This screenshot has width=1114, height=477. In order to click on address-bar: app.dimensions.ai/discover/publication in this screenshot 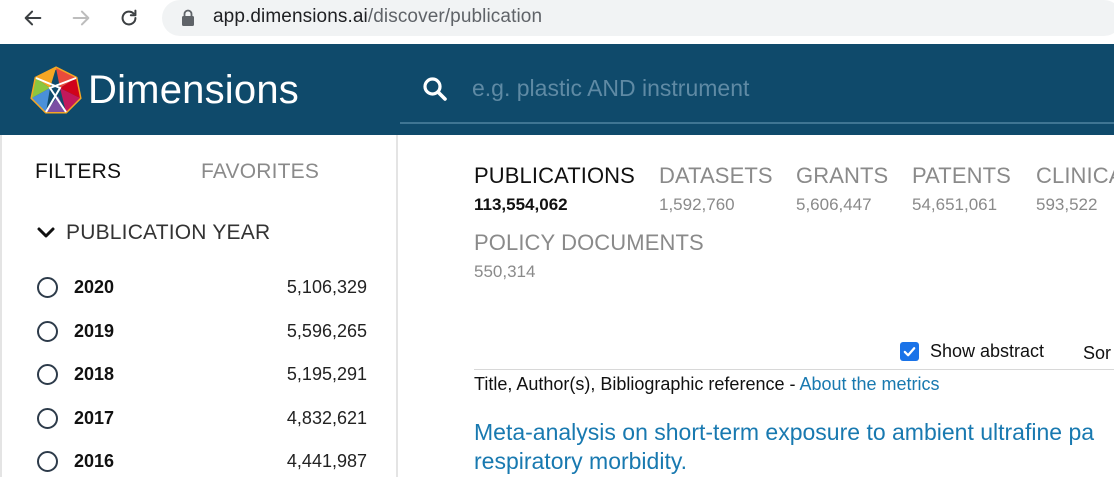, I will do `click(638, 18)`.